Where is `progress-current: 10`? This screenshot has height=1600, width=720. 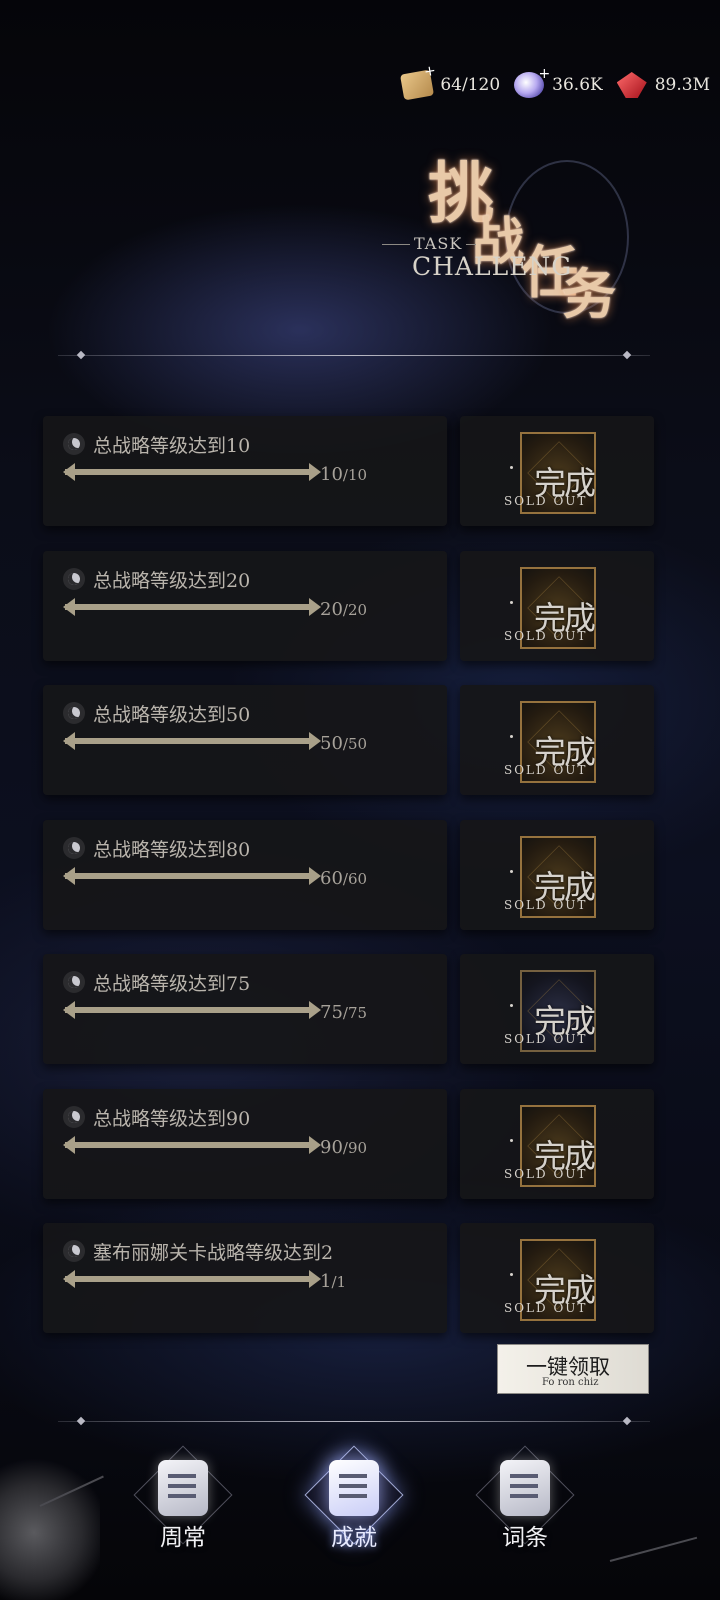 progress-current: 10 is located at coordinates (331, 474).